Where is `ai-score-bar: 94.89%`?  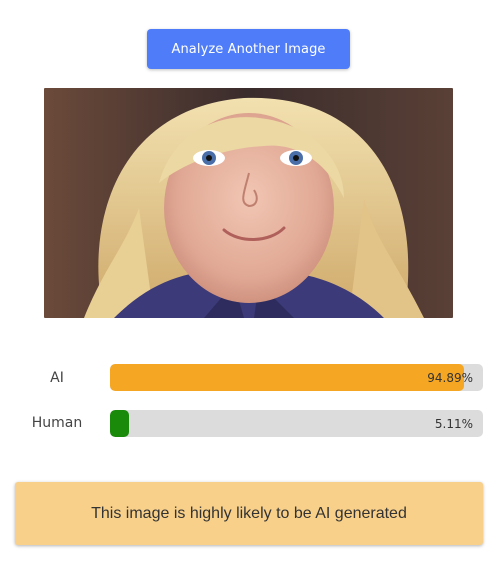 ai-score-bar: 94.89% is located at coordinates (296, 377).